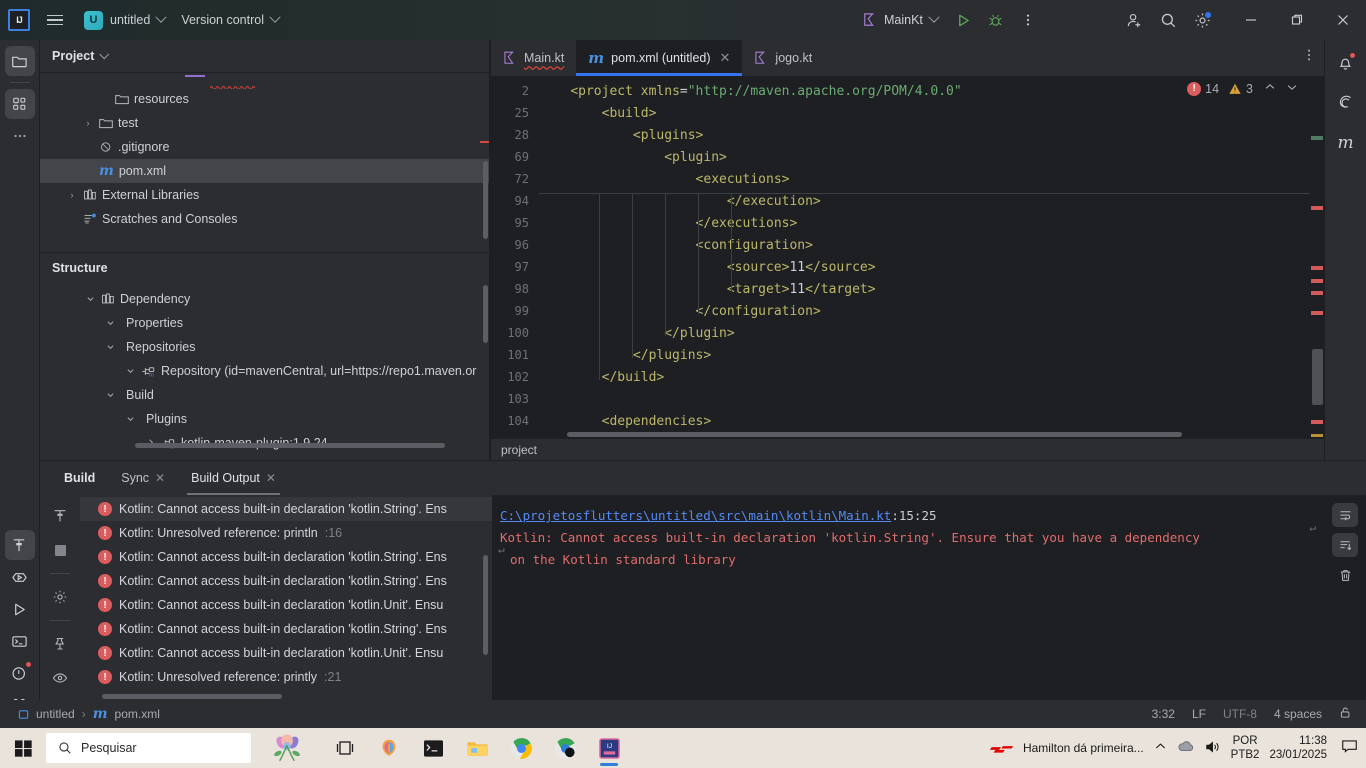 This screenshot has width=1366, height=768. I want to click on editor-scrollbar-thumb, so click(1317, 377).